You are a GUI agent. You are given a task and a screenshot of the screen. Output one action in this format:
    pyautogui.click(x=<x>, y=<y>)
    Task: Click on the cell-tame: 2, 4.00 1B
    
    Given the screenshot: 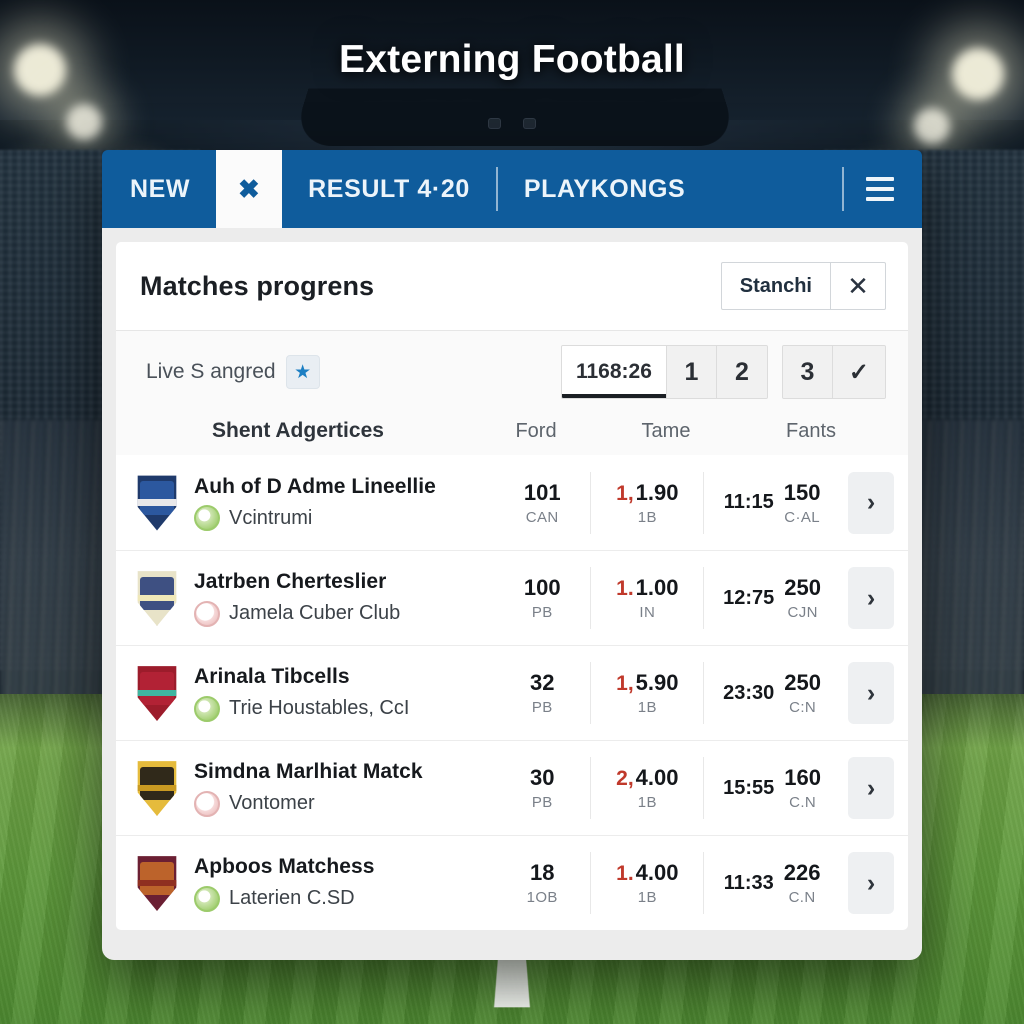 What is the action you would take?
    pyautogui.click(x=646, y=788)
    